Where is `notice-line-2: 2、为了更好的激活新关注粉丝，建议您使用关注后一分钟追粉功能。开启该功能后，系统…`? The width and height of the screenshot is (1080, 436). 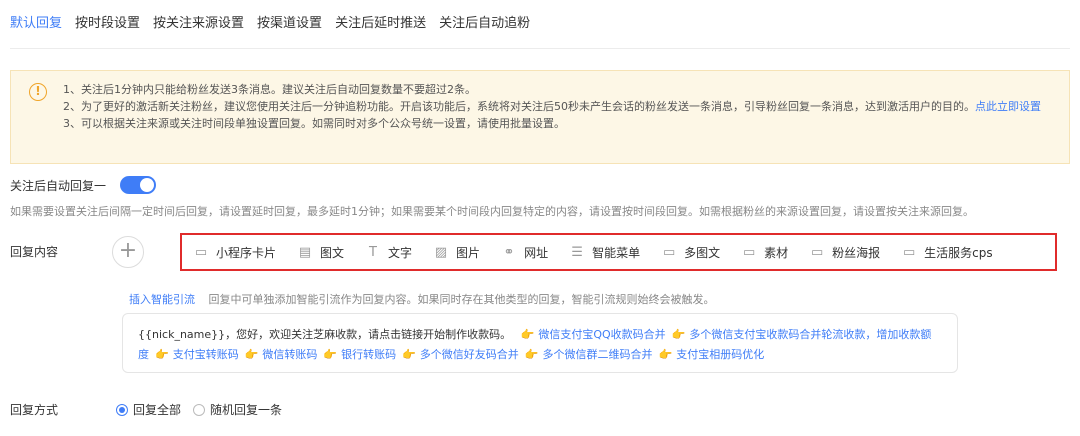
notice-line-2: 2、为了更好的激活新关注粉丝，建议您使用关注后一分钟追粉功能。开启该功能后，系统… is located at coordinates (568, 106).